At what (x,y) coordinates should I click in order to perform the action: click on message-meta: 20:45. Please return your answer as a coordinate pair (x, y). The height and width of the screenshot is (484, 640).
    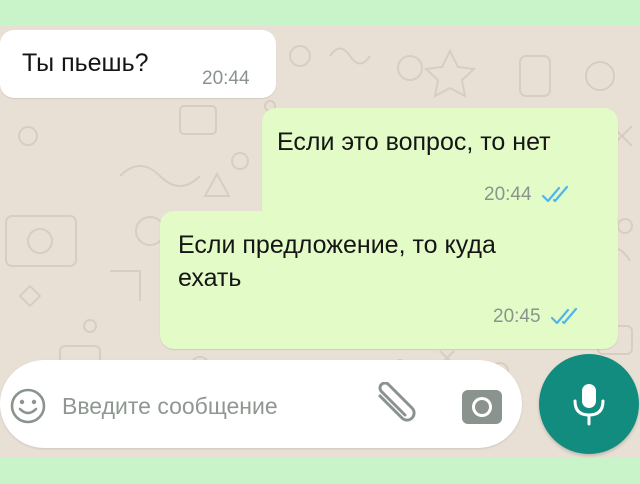
    Looking at the image, I should click on (537, 317).